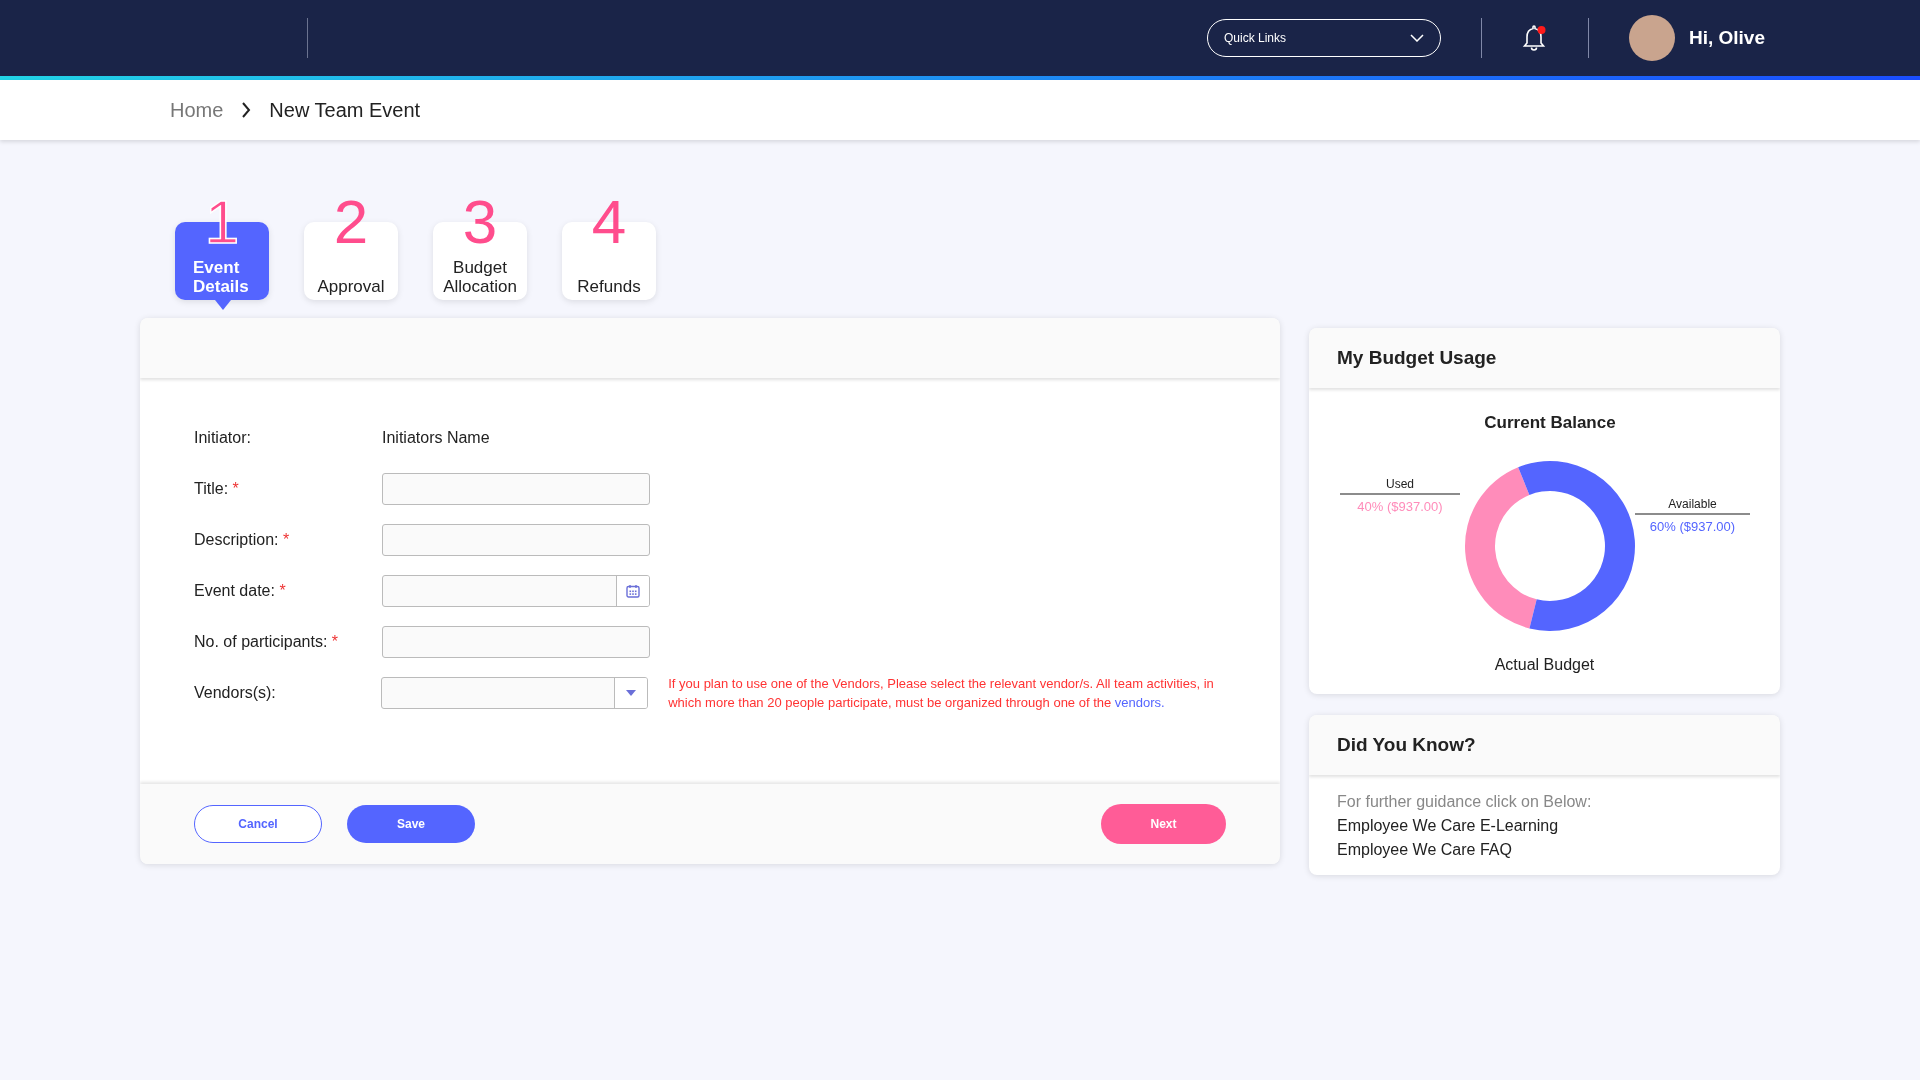  What do you see at coordinates (351, 250) in the screenshot?
I see `step-tab: 2 Approval` at bounding box center [351, 250].